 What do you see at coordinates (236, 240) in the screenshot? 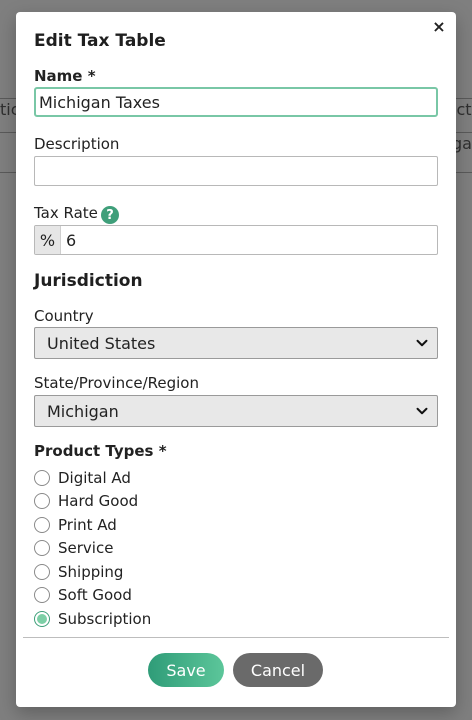
I see `tax-rate-input: % 6` at bounding box center [236, 240].